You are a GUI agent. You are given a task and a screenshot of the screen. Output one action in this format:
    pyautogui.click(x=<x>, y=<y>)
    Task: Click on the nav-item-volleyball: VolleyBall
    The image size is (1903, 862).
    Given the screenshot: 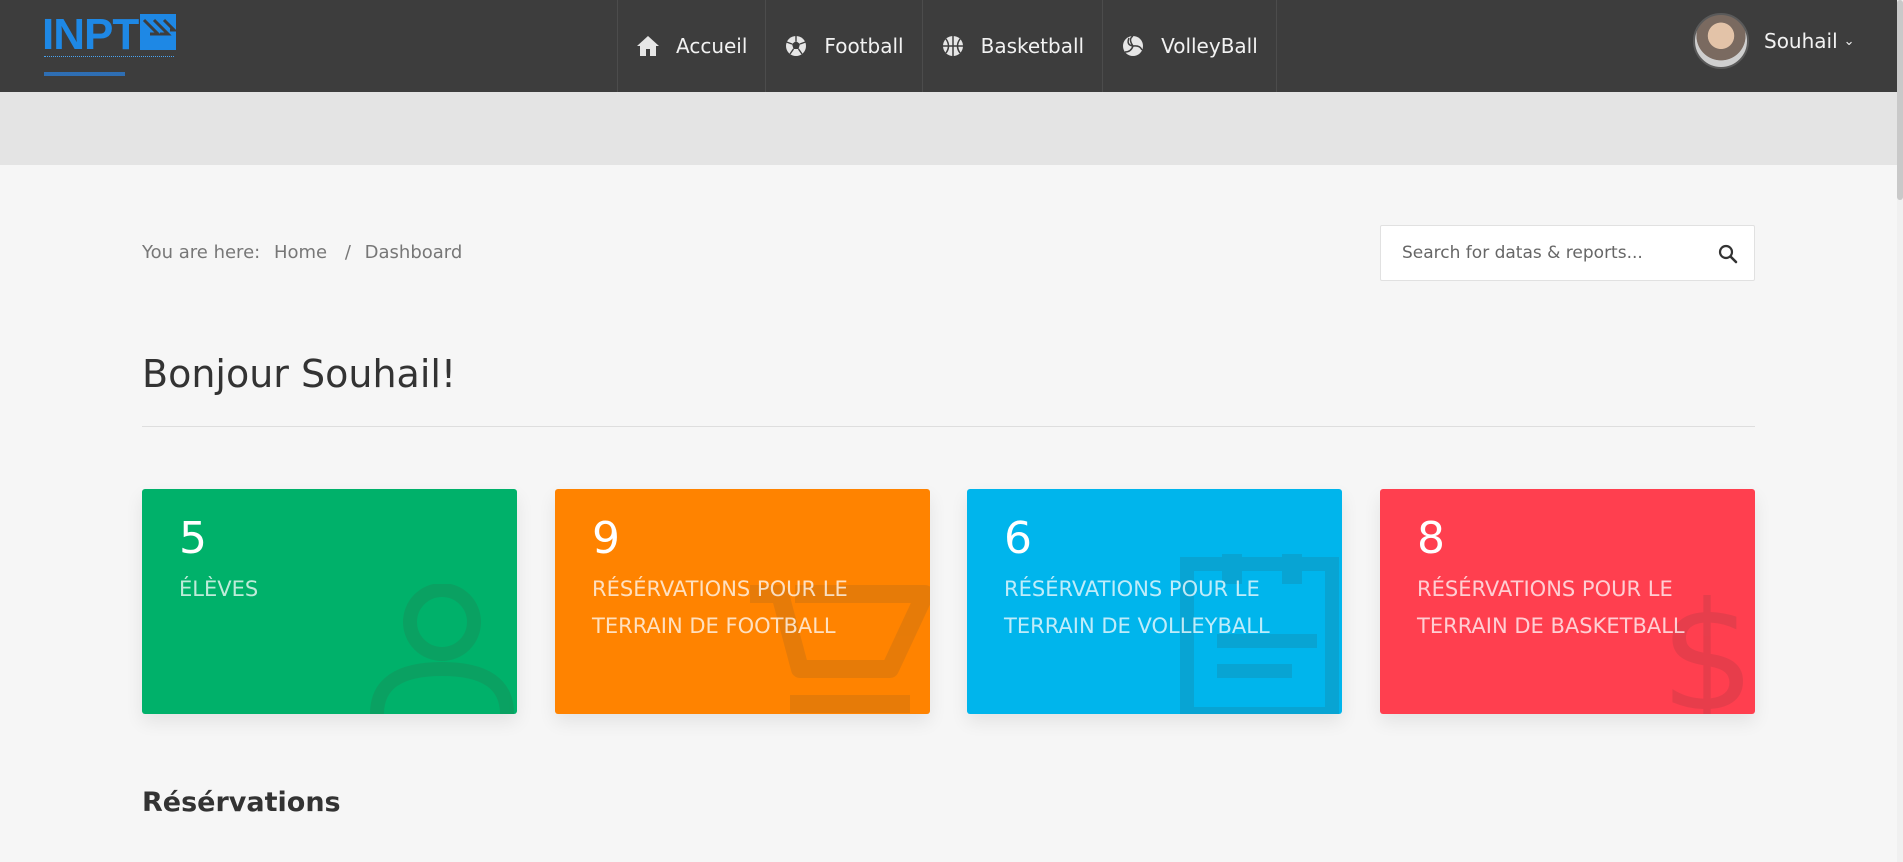 What is the action you would take?
    pyautogui.click(x=1189, y=46)
    